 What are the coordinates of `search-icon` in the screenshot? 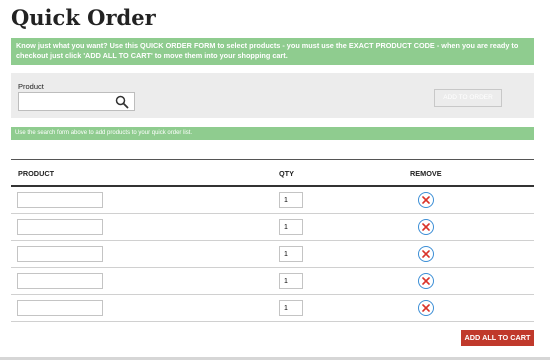 It's located at (122, 102).